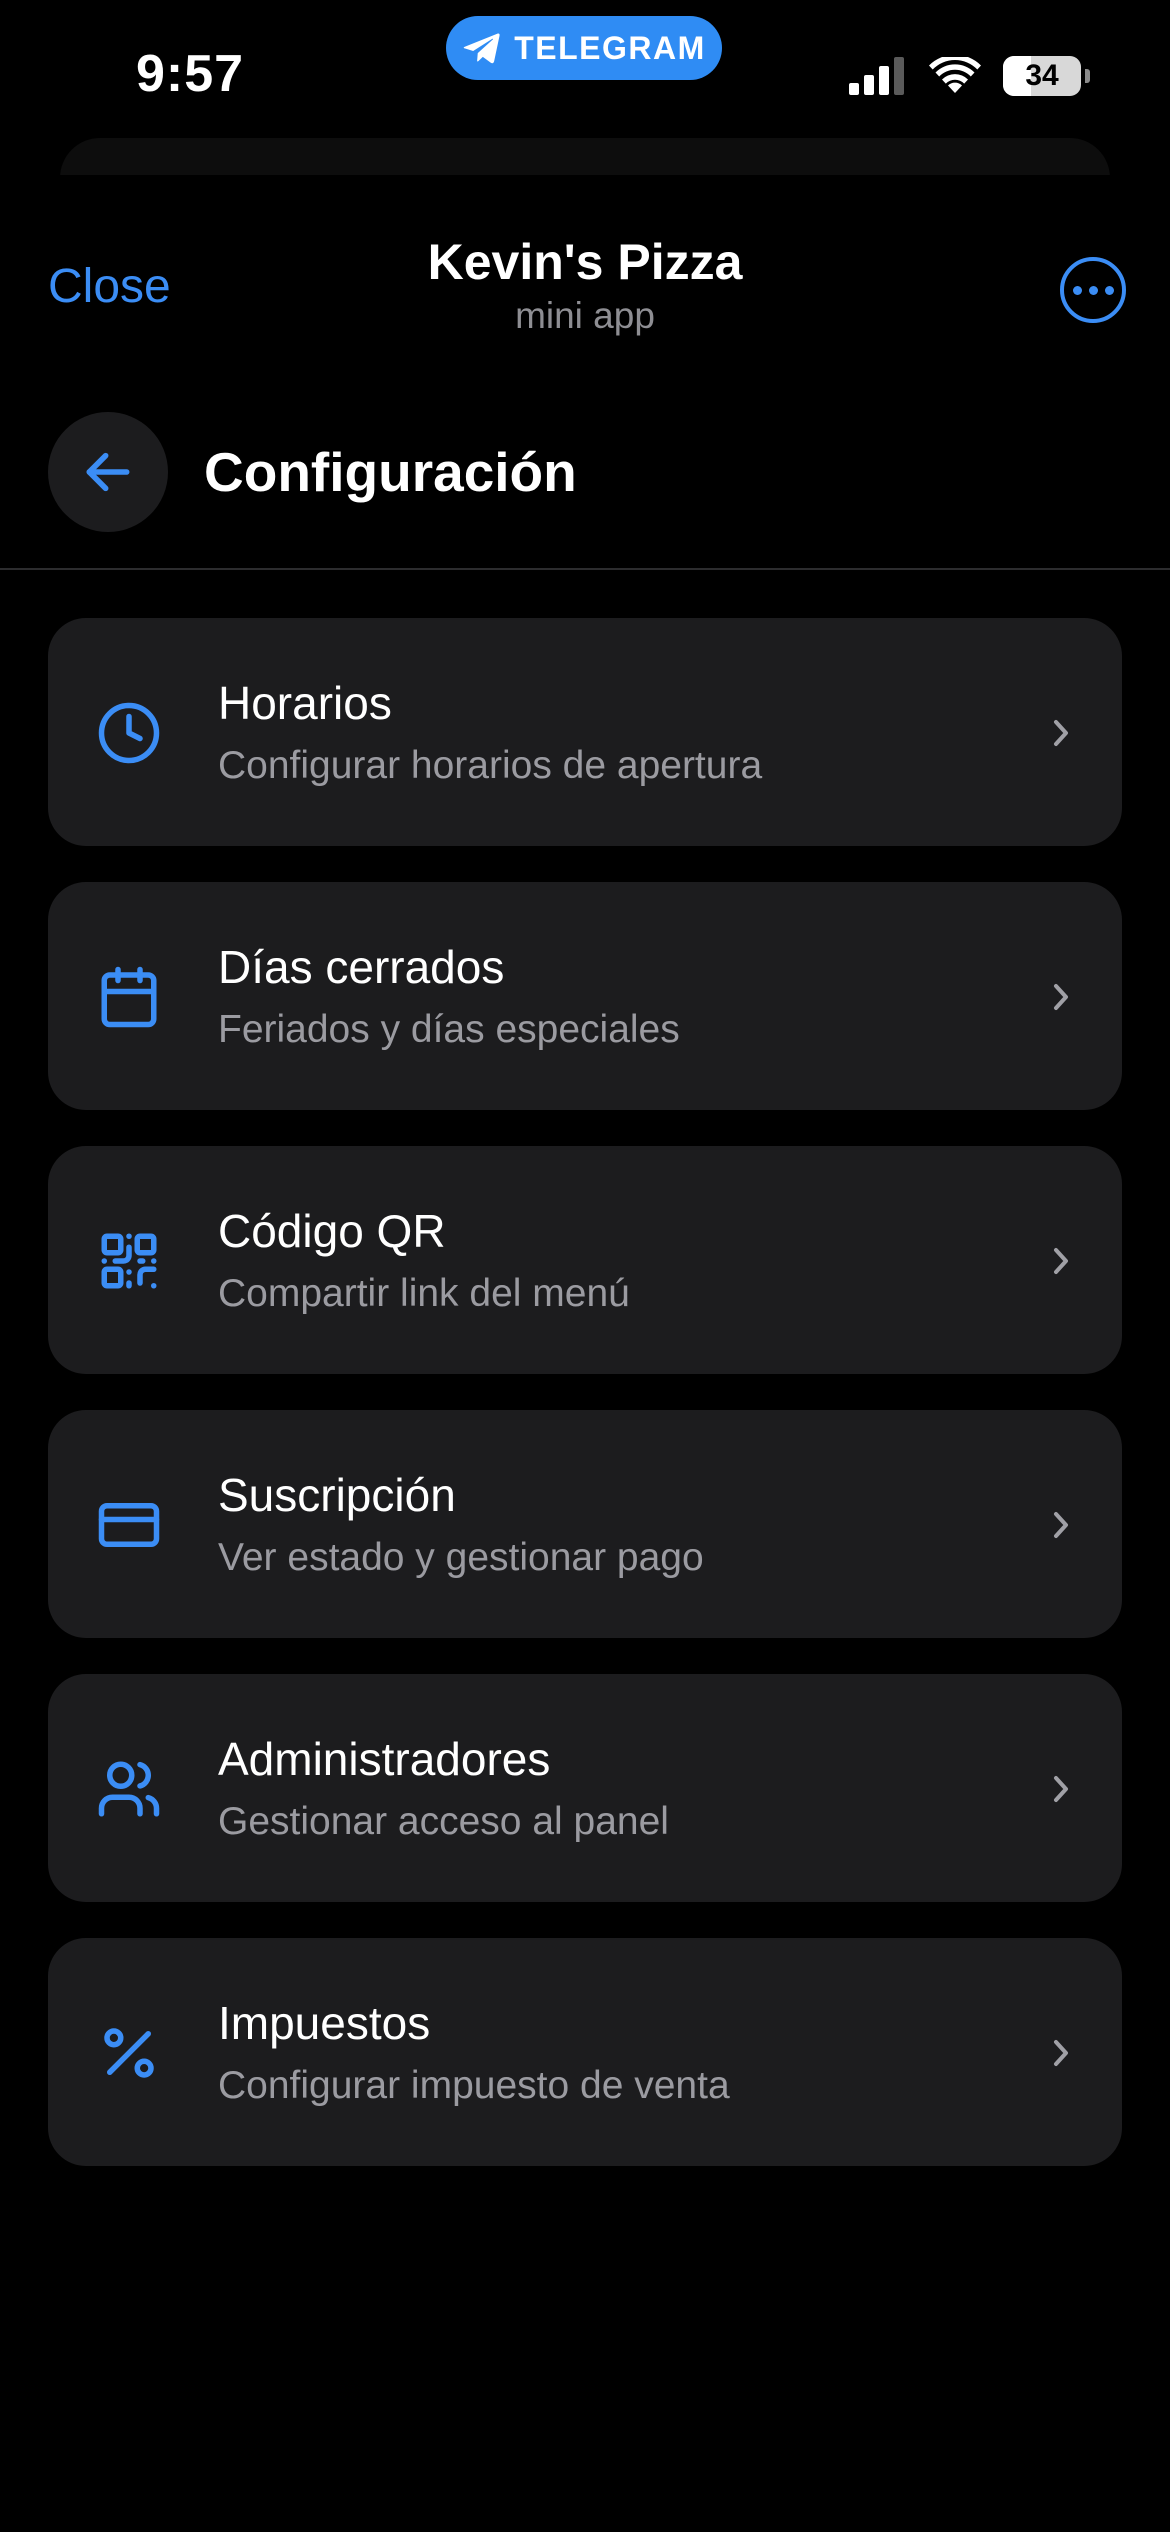 This screenshot has height=2532, width=1170. Describe the element at coordinates (481, 48) in the screenshot. I see `telegram-plane-icon` at that location.